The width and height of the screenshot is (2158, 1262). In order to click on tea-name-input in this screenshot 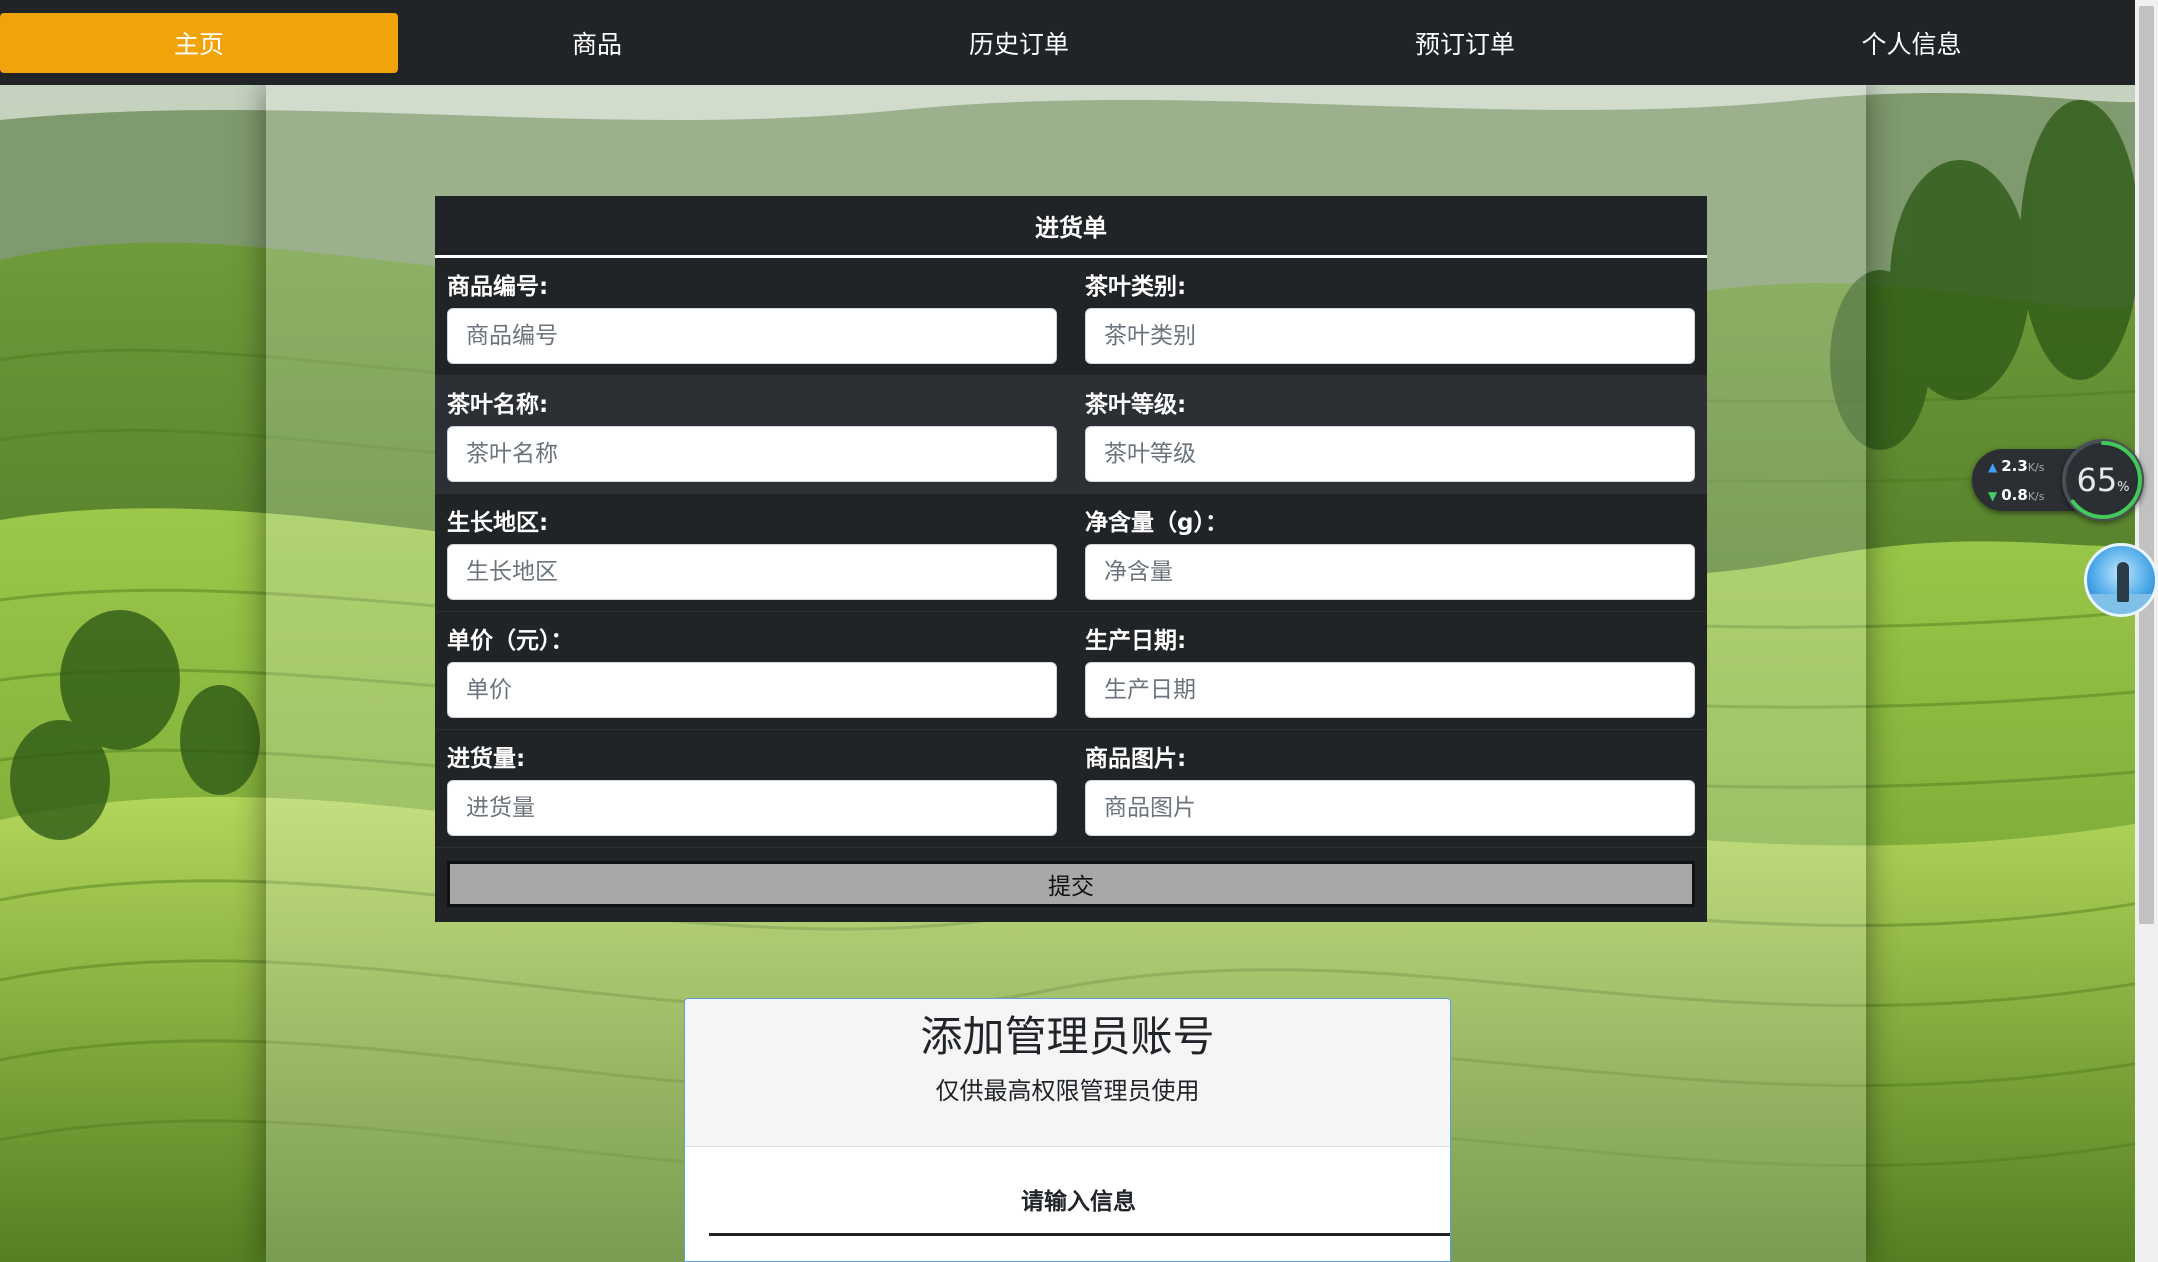, I will do `click(752, 454)`.